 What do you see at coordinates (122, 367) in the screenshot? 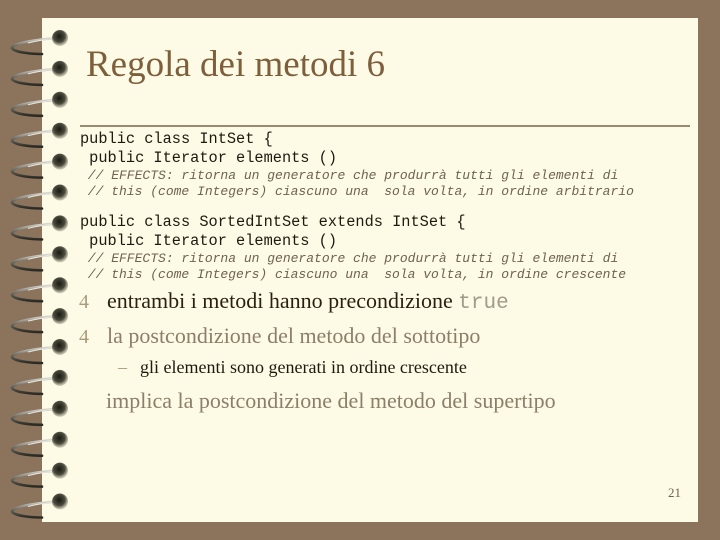
I see `dash-marker-icon: –` at bounding box center [122, 367].